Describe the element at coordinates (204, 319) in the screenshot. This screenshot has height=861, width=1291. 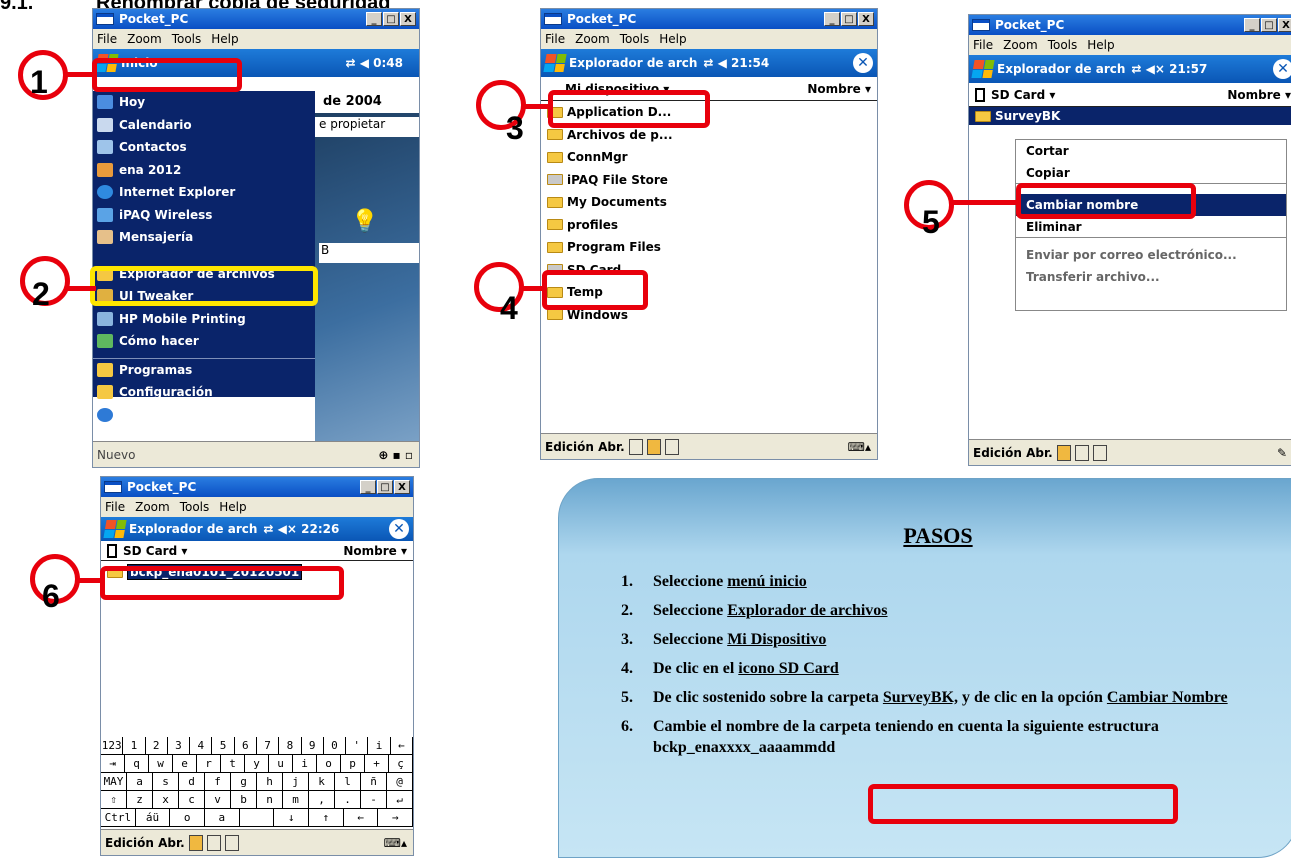
I see `menu-item-hp-printing: HP Mobile Printing` at that location.